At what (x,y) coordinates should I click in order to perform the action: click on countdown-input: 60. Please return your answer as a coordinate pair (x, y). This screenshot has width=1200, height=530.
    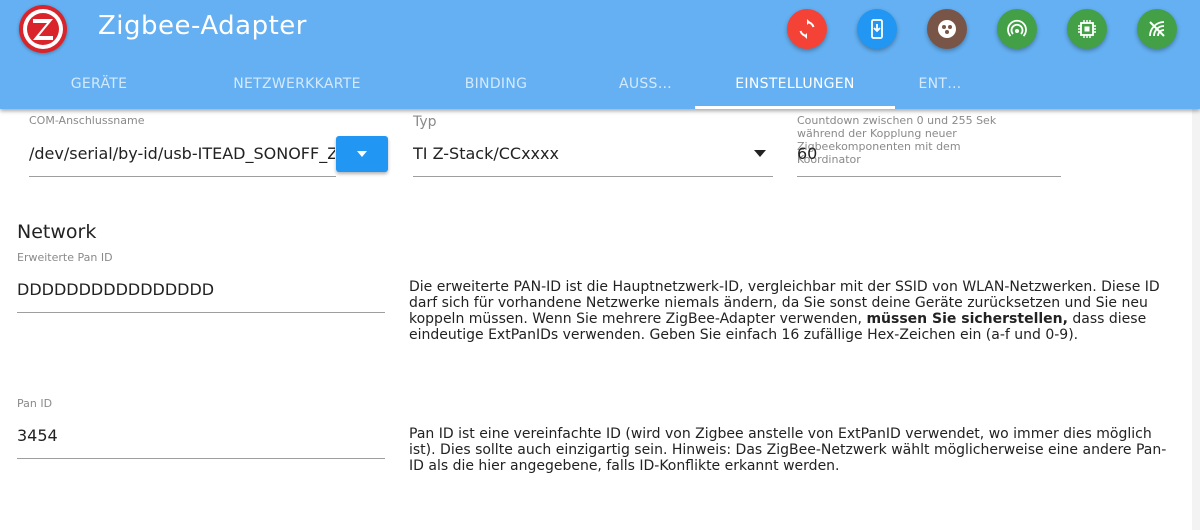
    Looking at the image, I should click on (897, 153).